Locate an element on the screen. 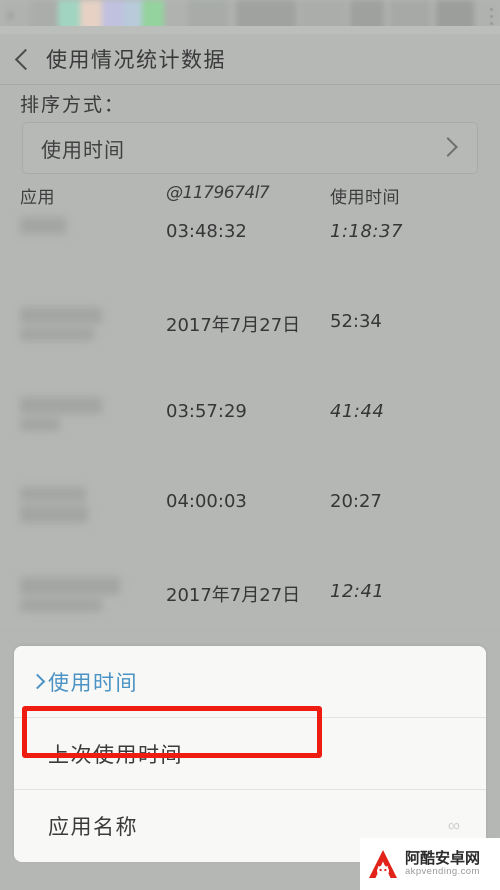 This screenshot has height=890, width=500. watermark-site-name: 阿酷安卓网 is located at coordinates (443, 858).